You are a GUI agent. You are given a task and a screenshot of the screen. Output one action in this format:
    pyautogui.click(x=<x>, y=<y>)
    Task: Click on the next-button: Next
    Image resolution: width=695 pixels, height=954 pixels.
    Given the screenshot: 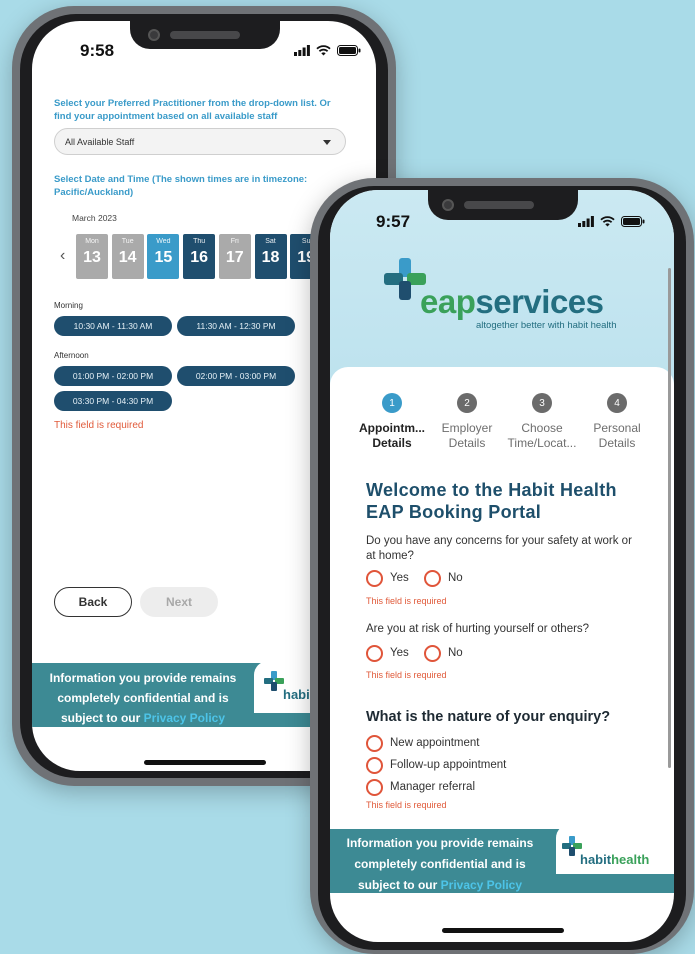 What is the action you would take?
    pyautogui.click(x=179, y=602)
    